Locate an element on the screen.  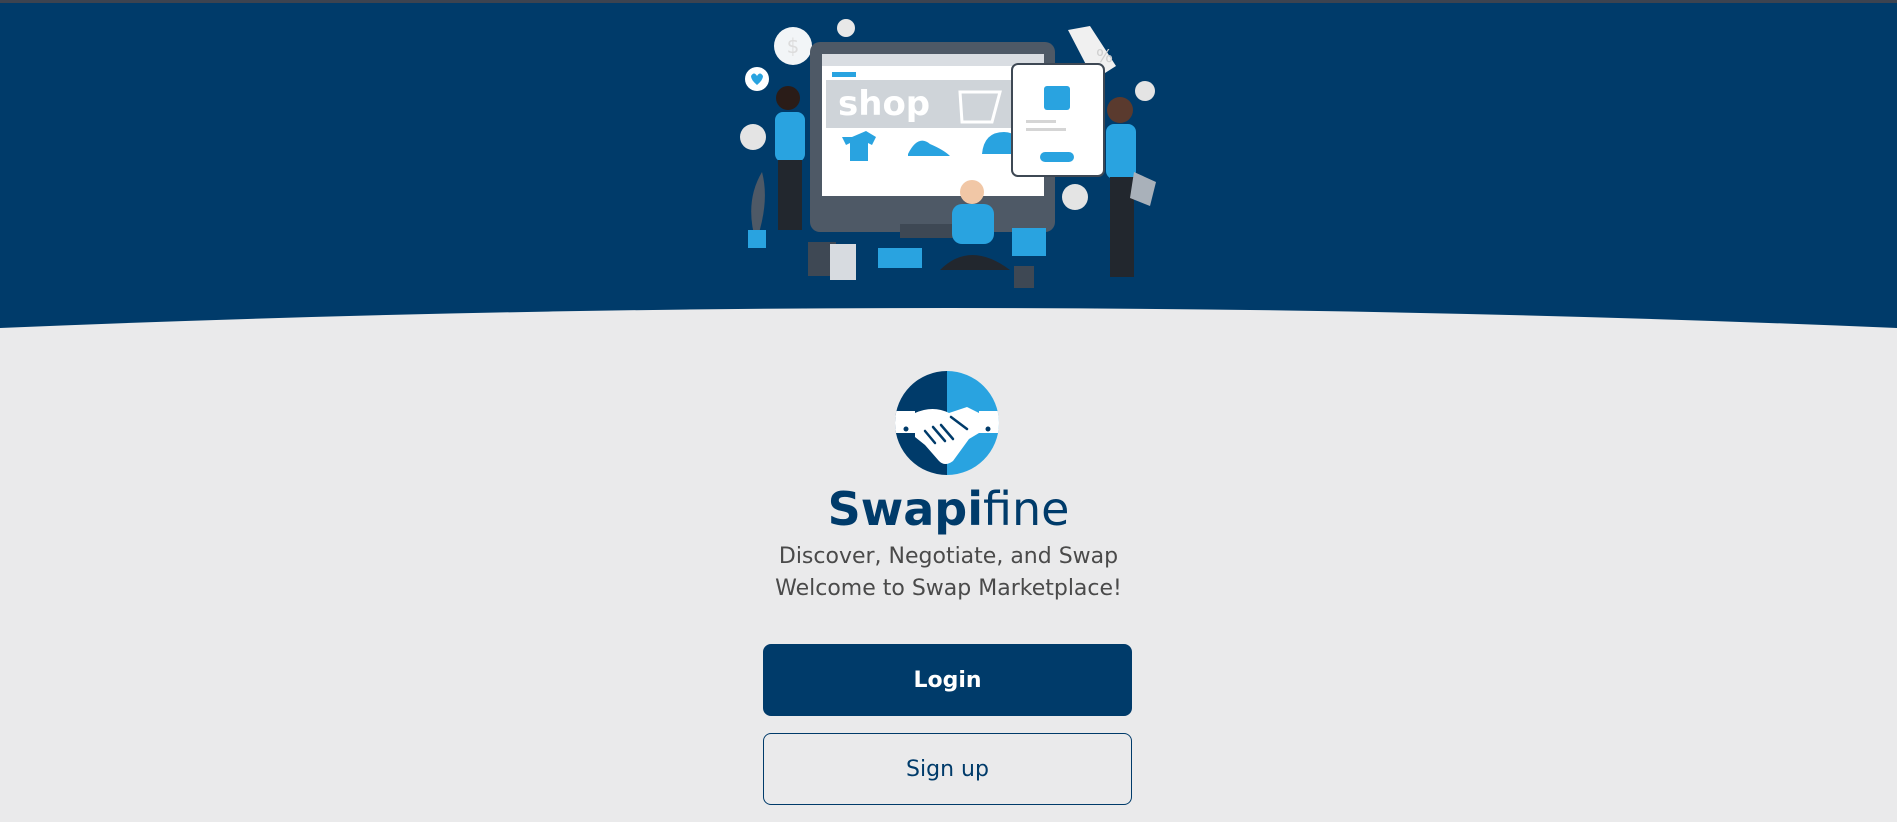
person-center is located at coordinates (973, 224).